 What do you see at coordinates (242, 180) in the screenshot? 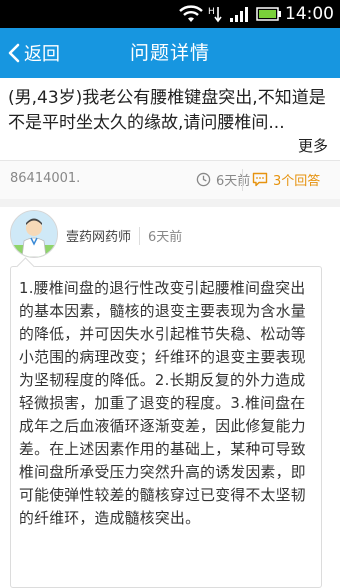
I see `meta-divider` at bounding box center [242, 180].